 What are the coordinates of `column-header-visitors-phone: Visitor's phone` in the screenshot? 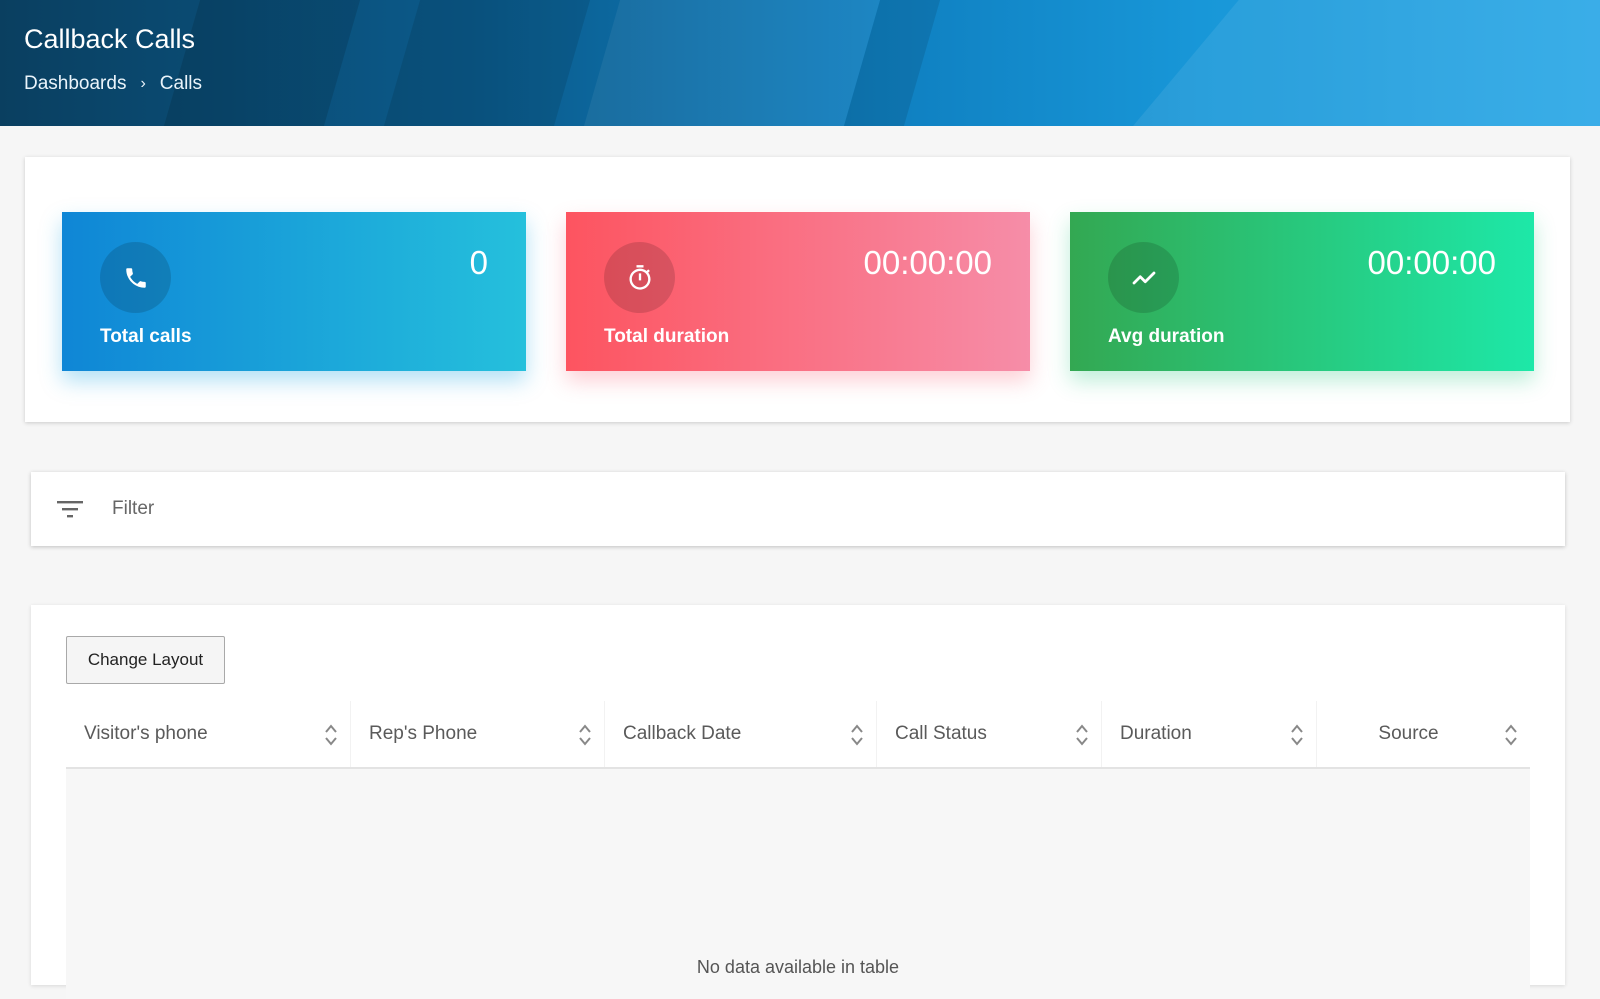 It's located at (208, 734).